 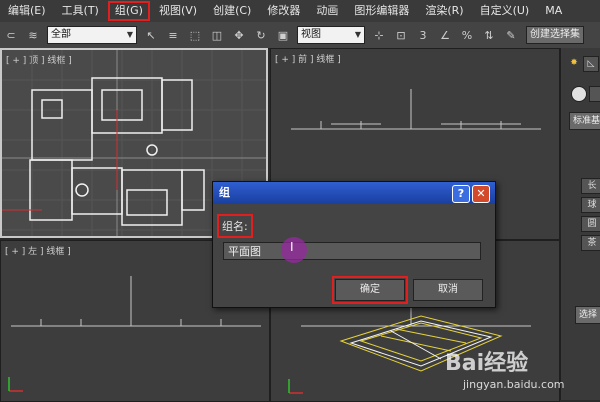 What do you see at coordinates (555, 35) in the screenshot?
I see `named-selection-field: 创建选择集` at bounding box center [555, 35].